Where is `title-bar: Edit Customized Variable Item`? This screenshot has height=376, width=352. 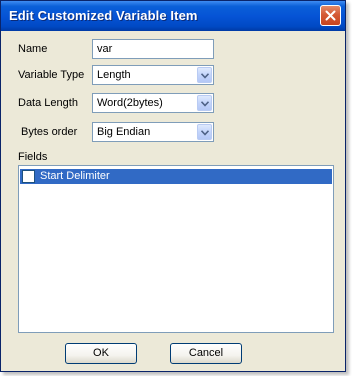 title-bar: Edit Customized Variable Item is located at coordinates (173, 16).